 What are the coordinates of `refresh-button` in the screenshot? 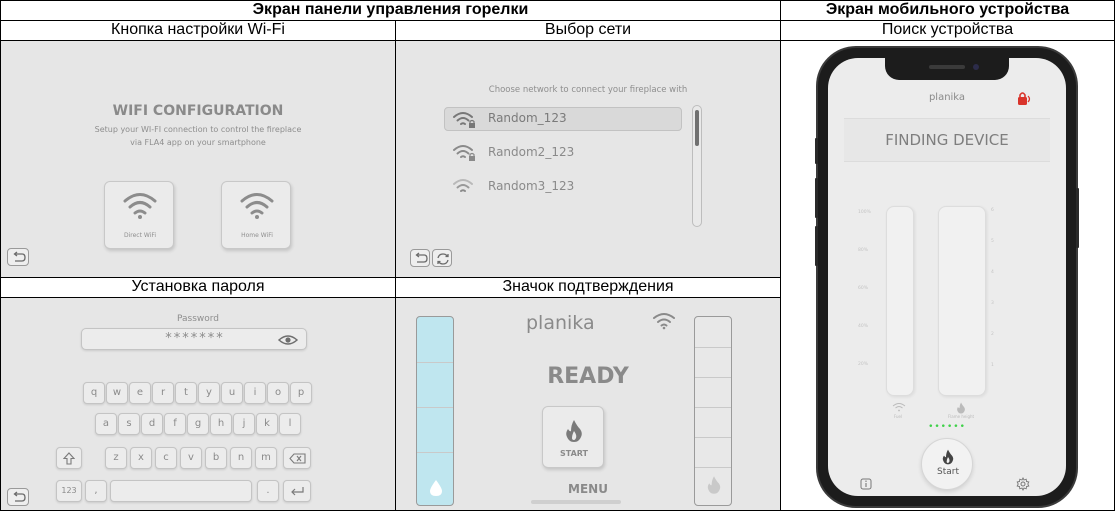 It's located at (442, 258).